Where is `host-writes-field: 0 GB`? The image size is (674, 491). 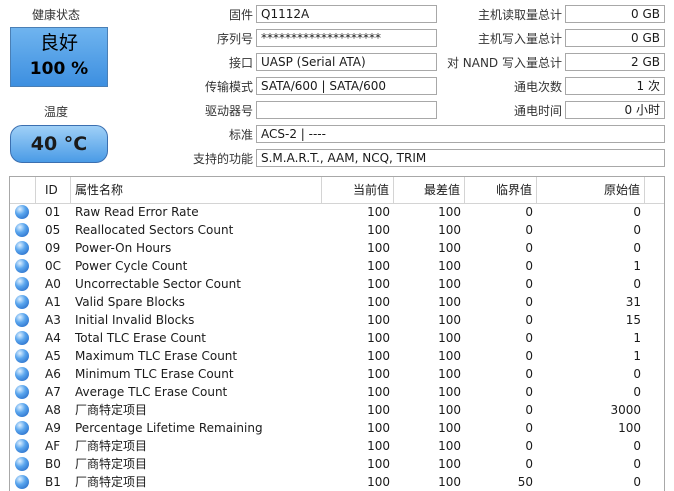
host-writes-field: 0 GB is located at coordinates (615, 38).